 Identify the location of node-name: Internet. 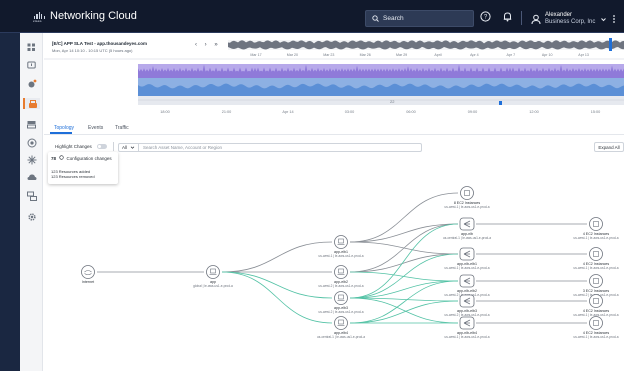
(88, 282).